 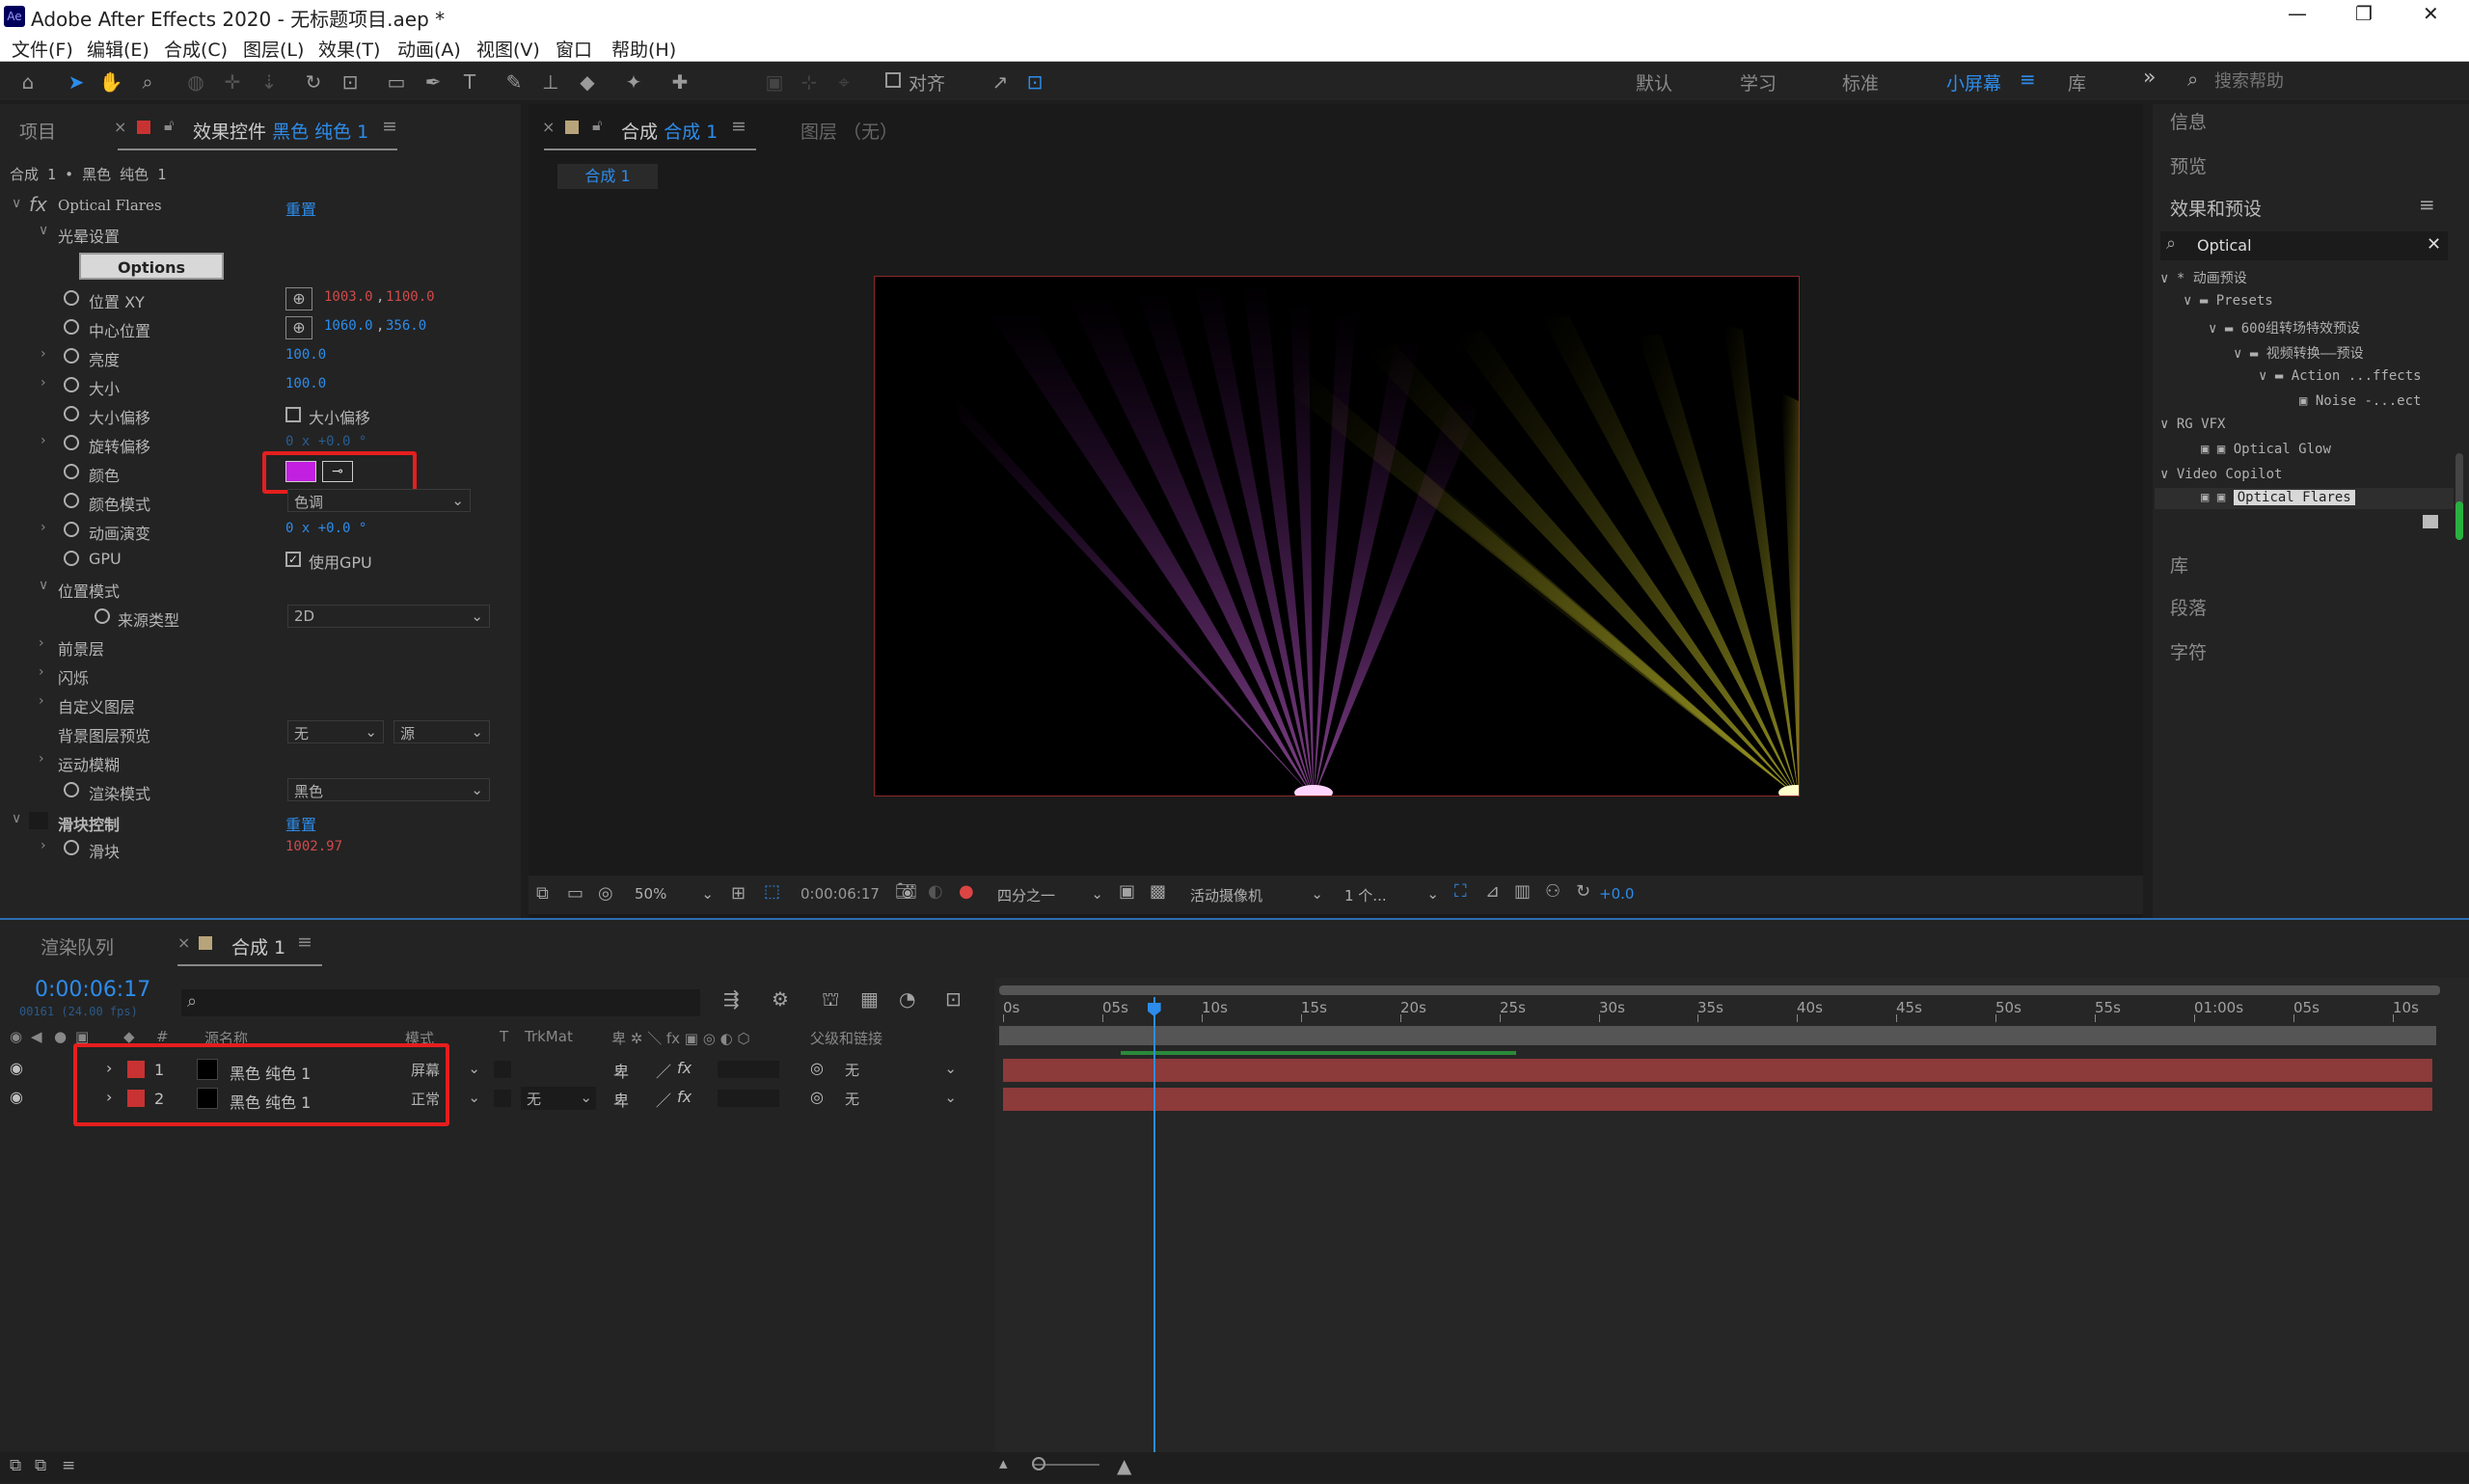 I want to click on menu-window: 窗口, so click(x=574, y=49).